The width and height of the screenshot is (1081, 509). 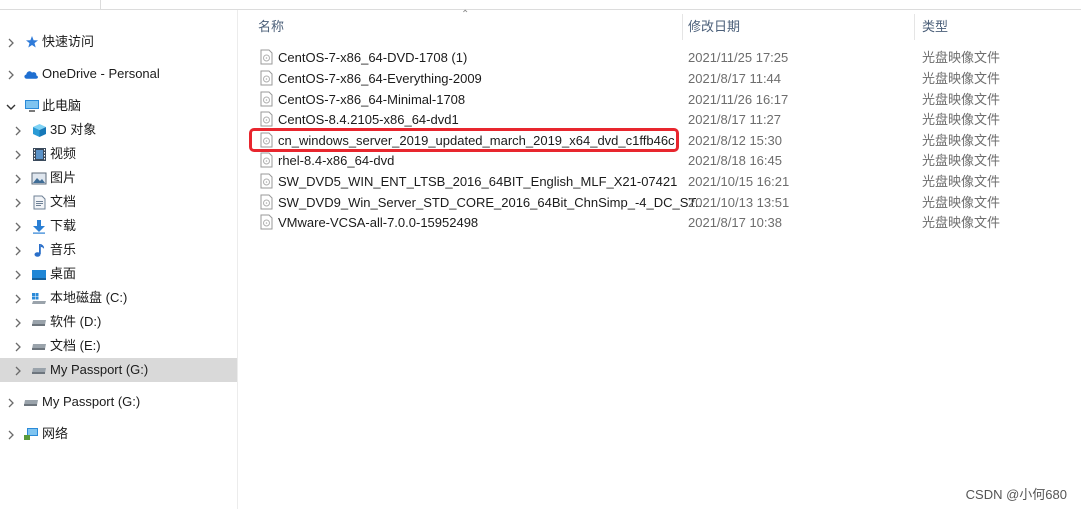 What do you see at coordinates (464, 140) in the screenshot?
I see `red-highlight-box` at bounding box center [464, 140].